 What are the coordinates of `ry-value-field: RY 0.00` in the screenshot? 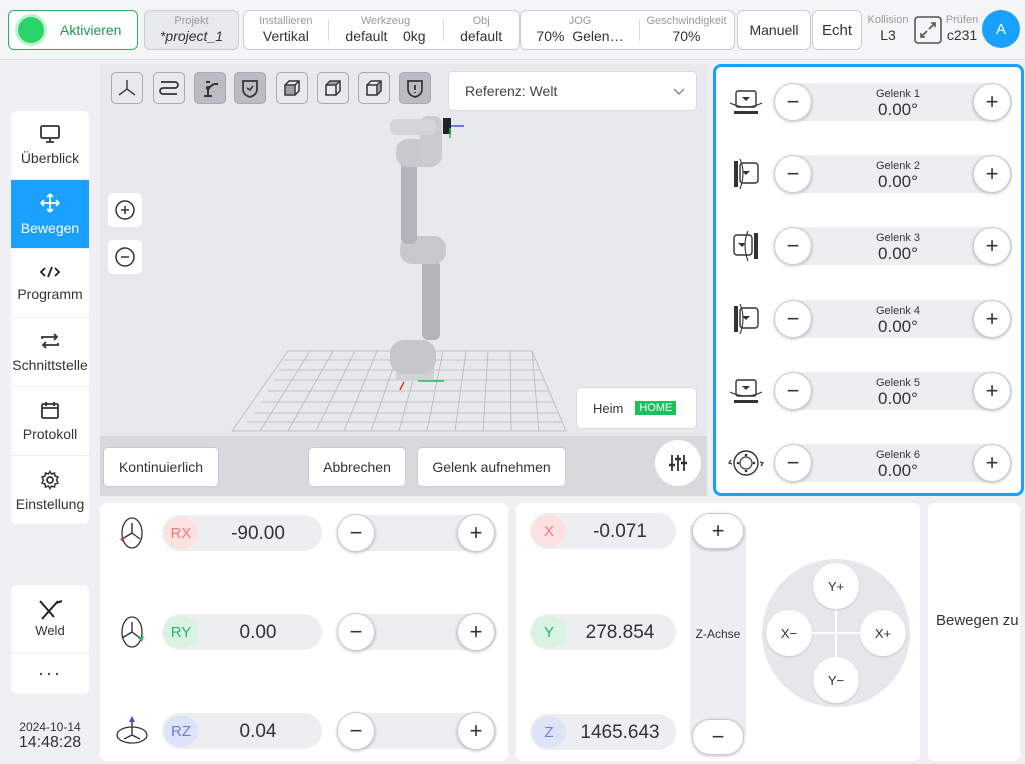 It's located at (242, 632).